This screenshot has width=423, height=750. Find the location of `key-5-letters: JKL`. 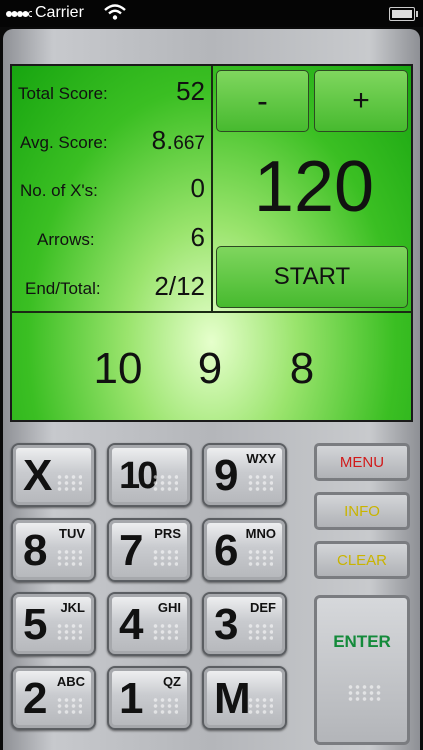

key-5-letters: JKL is located at coordinates (72, 607).